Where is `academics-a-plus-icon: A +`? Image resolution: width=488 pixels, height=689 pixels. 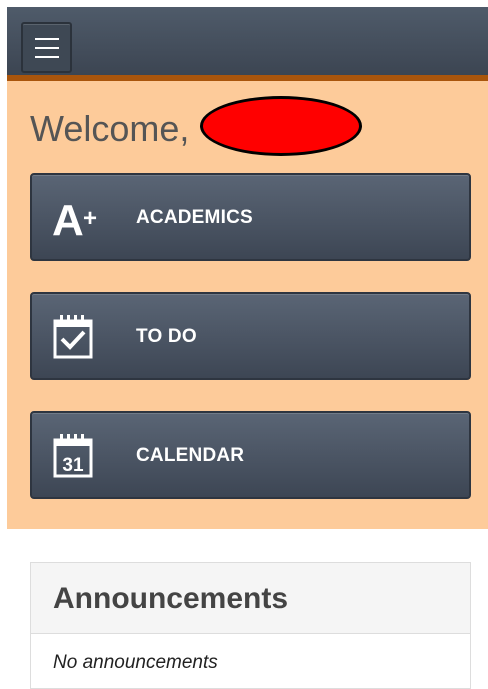
academics-a-plus-icon: A + is located at coordinates (74, 219).